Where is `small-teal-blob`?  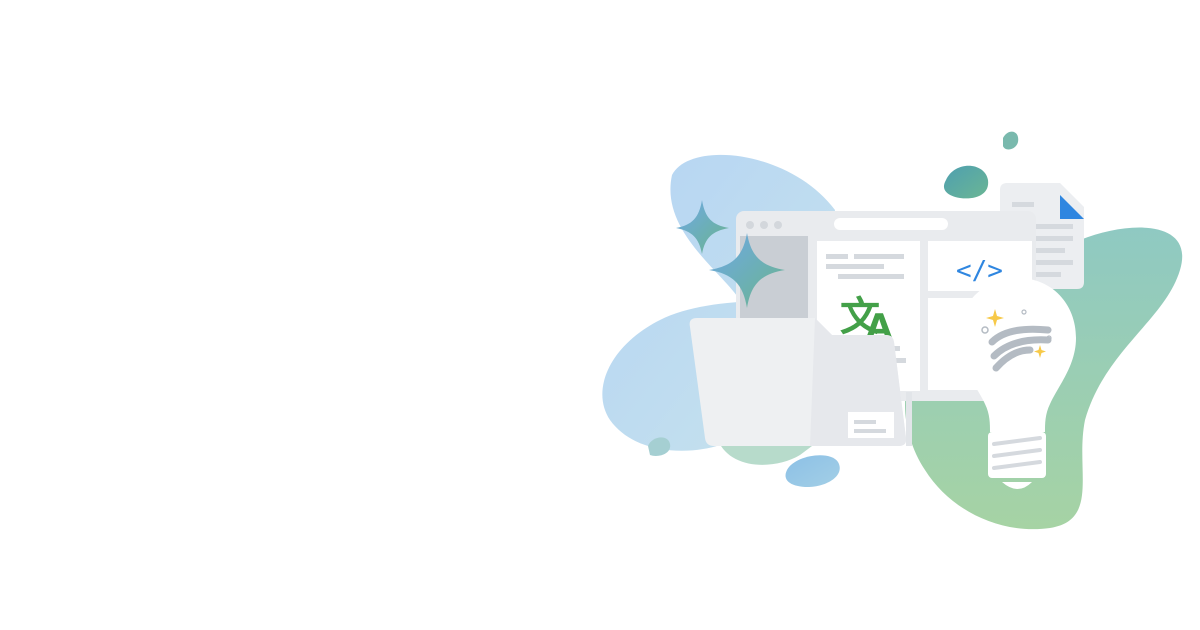
small-teal-blob is located at coordinates (1011, 140).